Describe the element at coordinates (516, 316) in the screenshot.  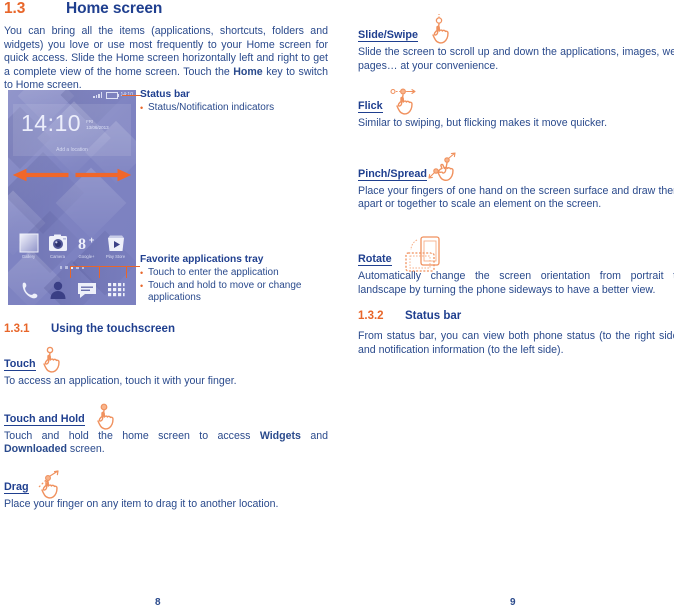
I see `subsection-heading-1-3-2: 1.3.2 Status bar` at that location.